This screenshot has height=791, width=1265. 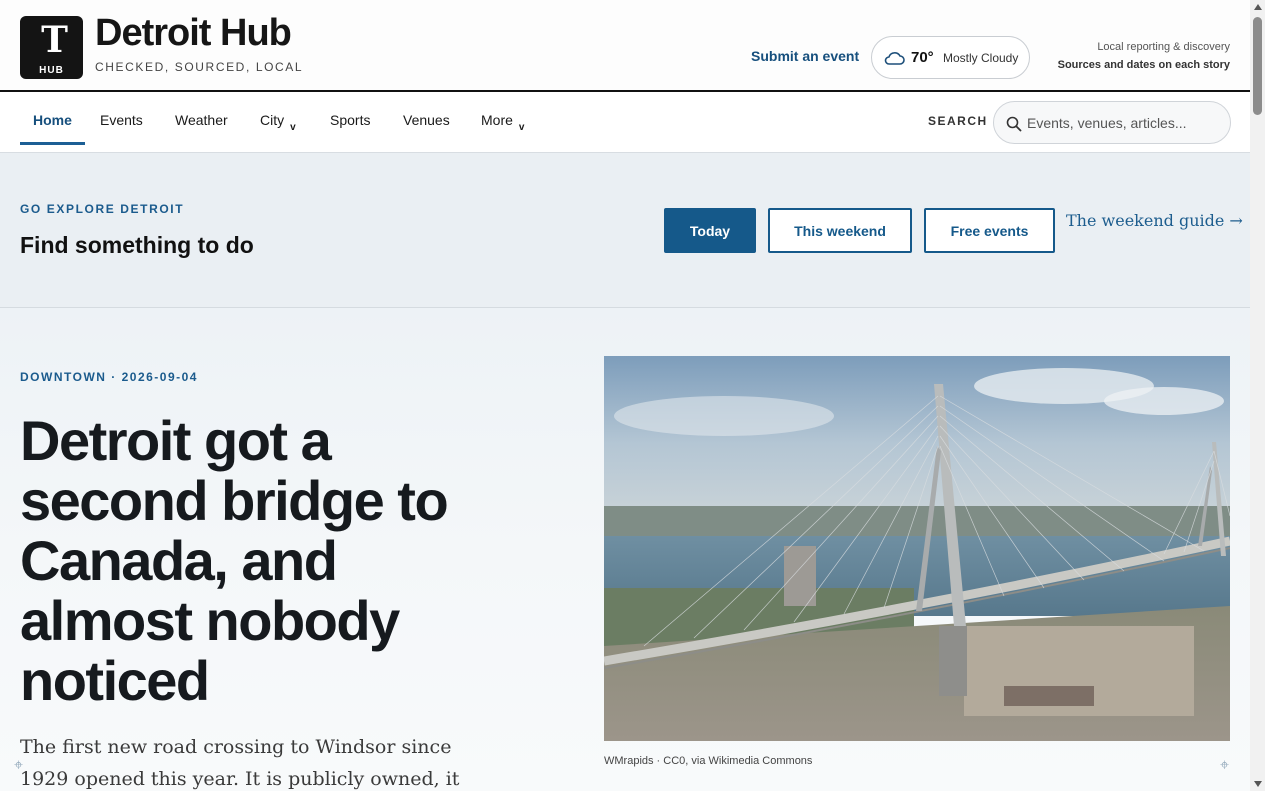 I want to click on search-icon, so click(x=1014, y=124).